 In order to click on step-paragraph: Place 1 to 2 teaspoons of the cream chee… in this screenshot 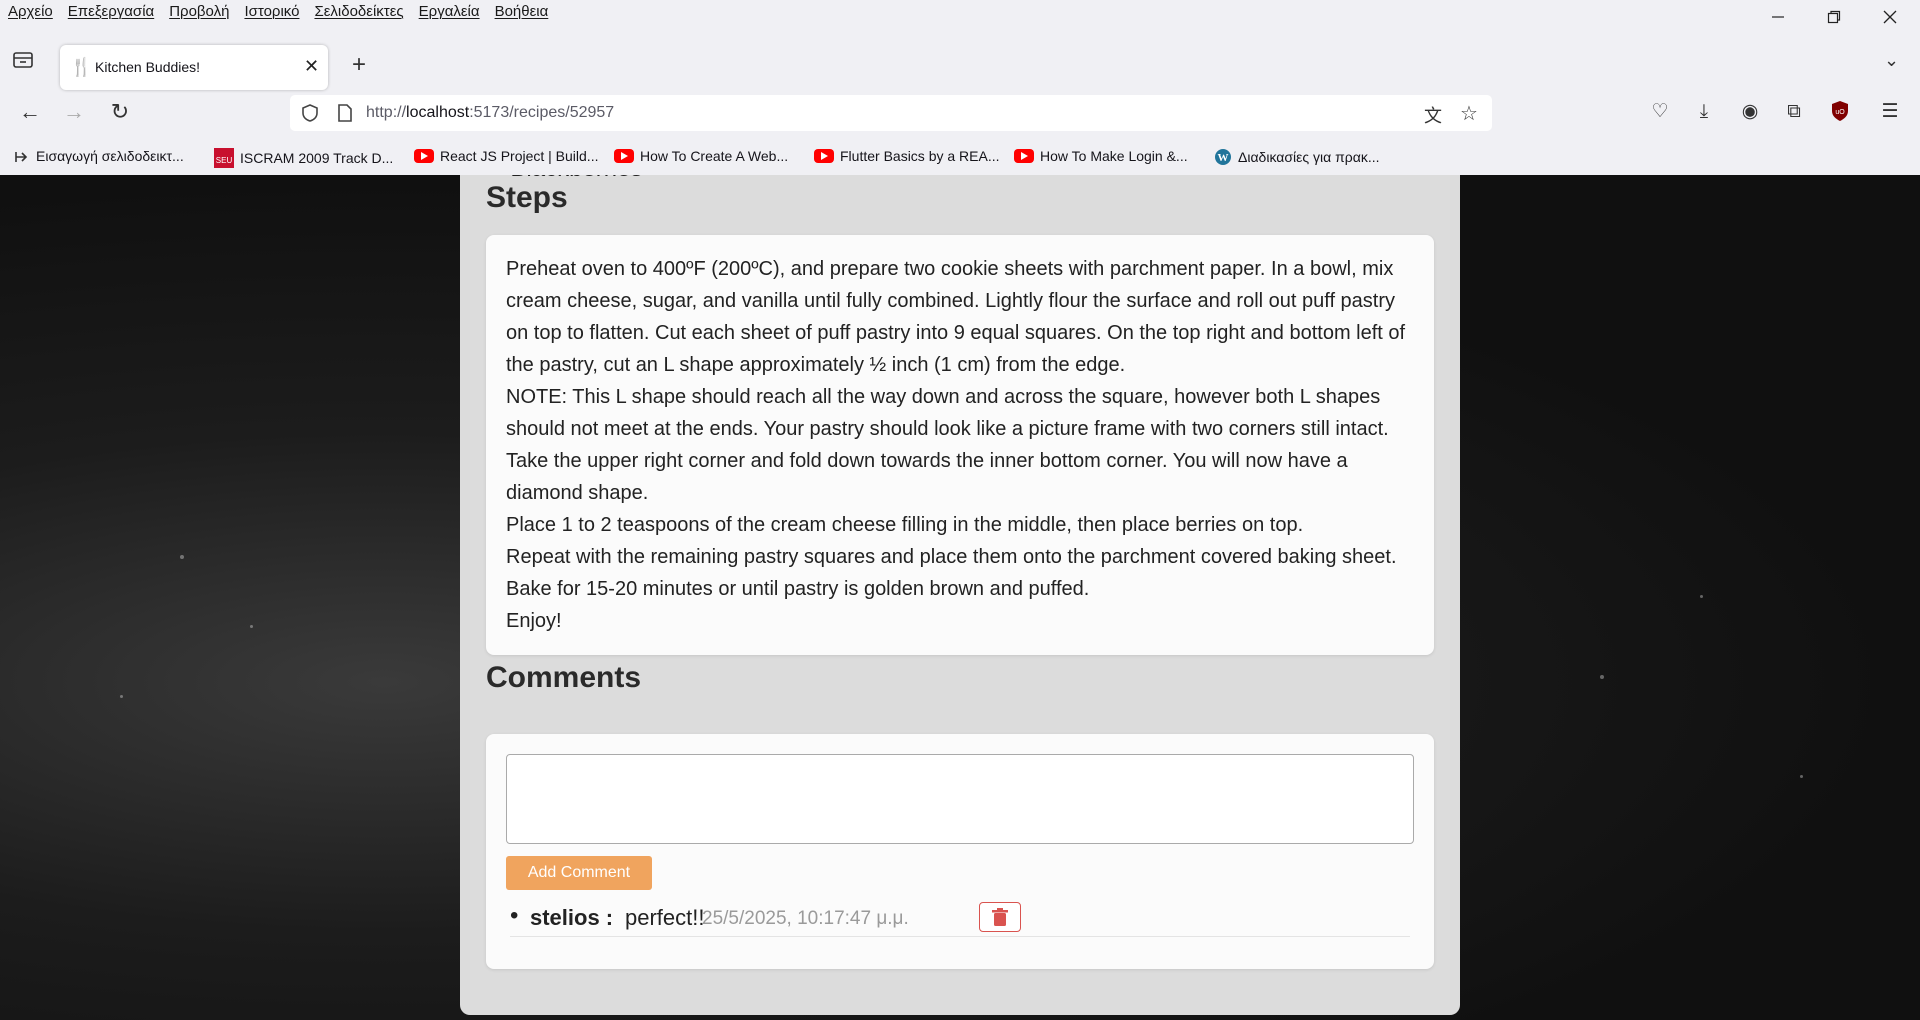, I will do `click(905, 525)`.